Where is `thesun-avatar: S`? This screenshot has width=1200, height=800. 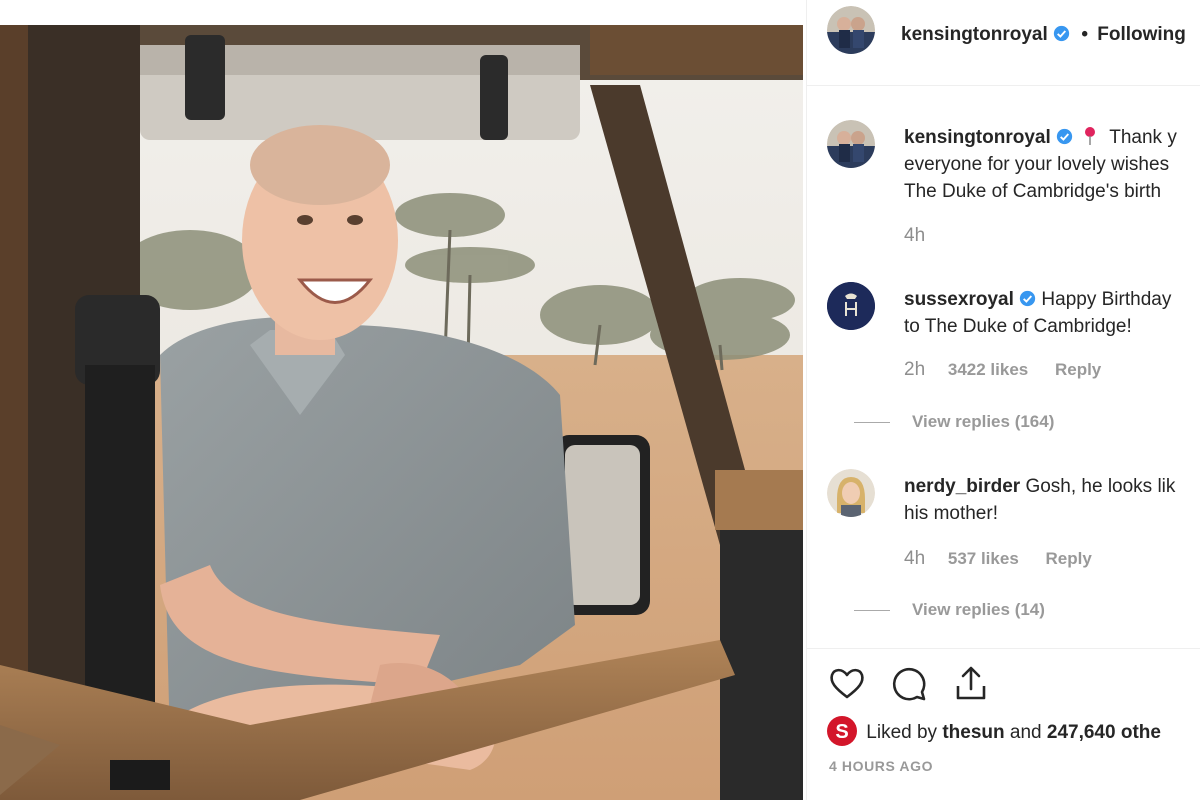
thesun-avatar: S is located at coordinates (842, 731).